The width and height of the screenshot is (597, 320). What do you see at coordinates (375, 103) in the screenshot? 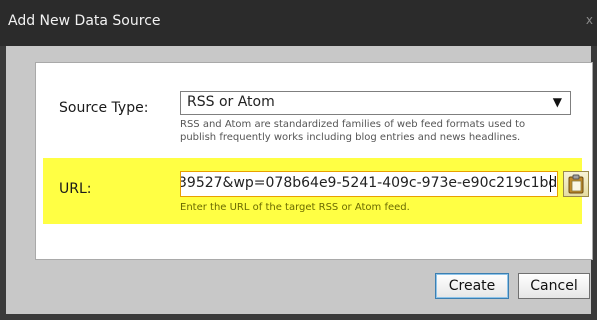
I see `source-type-select: RSS or Atom ▼` at bounding box center [375, 103].